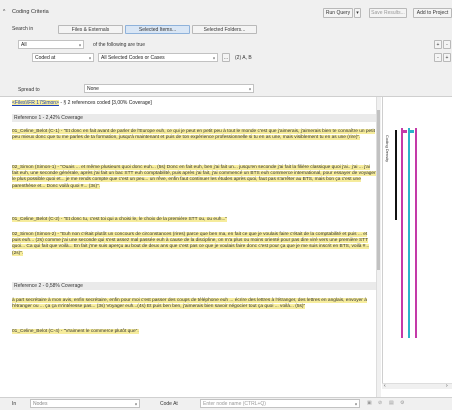 This screenshot has width=452, height=410. I want to click on add-row-button: +, so click(447, 57).